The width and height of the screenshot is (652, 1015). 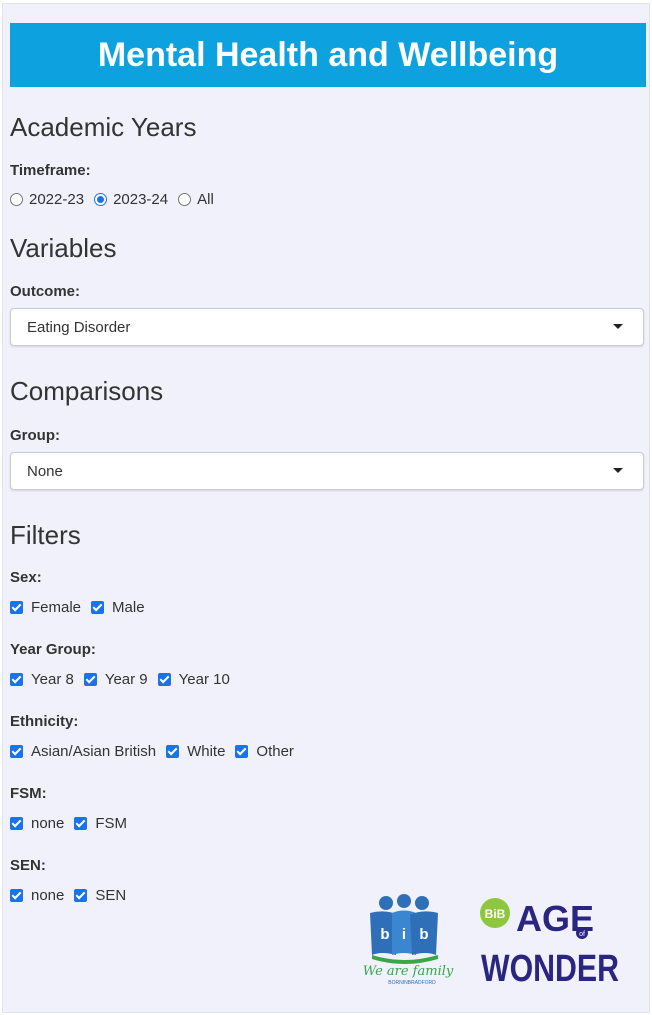 I want to click on checkbox-year-9: Year 9, so click(x=115, y=679).